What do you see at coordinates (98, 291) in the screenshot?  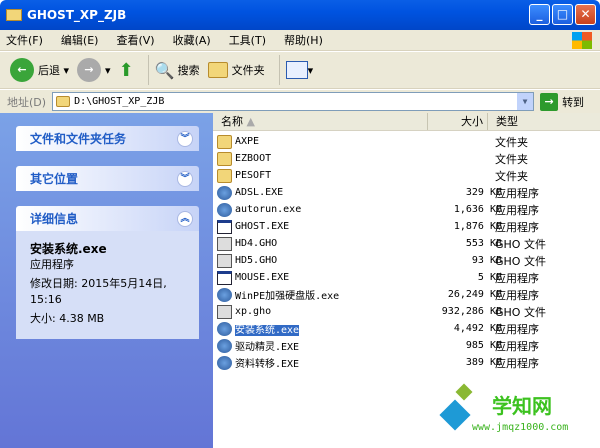 I see `detail-modified: 修改日期: 2015年5月14日, 15:16` at bounding box center [98, 291].